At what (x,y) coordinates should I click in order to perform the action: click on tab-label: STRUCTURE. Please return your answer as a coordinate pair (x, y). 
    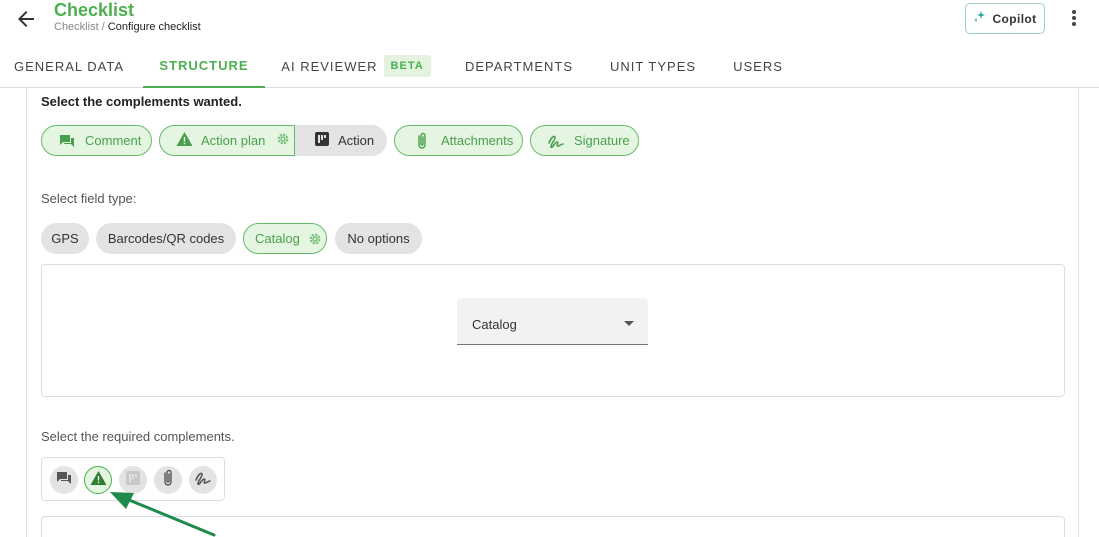
    Looking at the image, I should click on (204, 65).